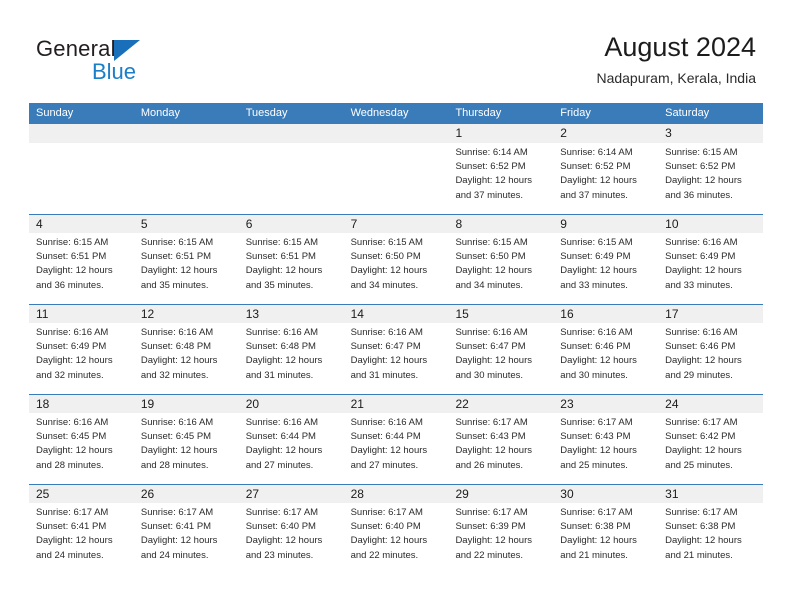 Image resolution: width=792 pixels, height=612 pixels. Describe the element at coordinates (186, 404) in the screenshot. I see `day-number: 19` at that location.